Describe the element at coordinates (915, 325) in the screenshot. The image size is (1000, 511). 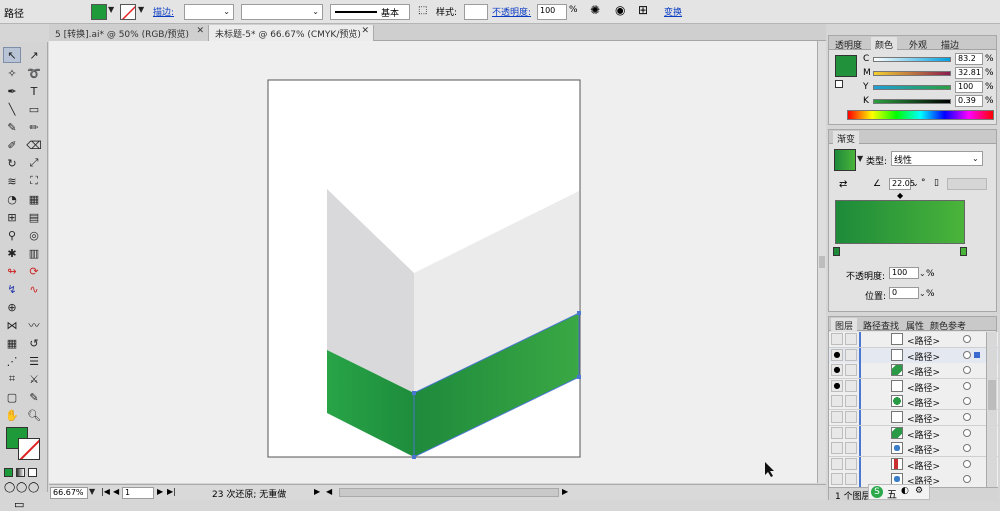
I see `tab-attributes: 属性` at that location.